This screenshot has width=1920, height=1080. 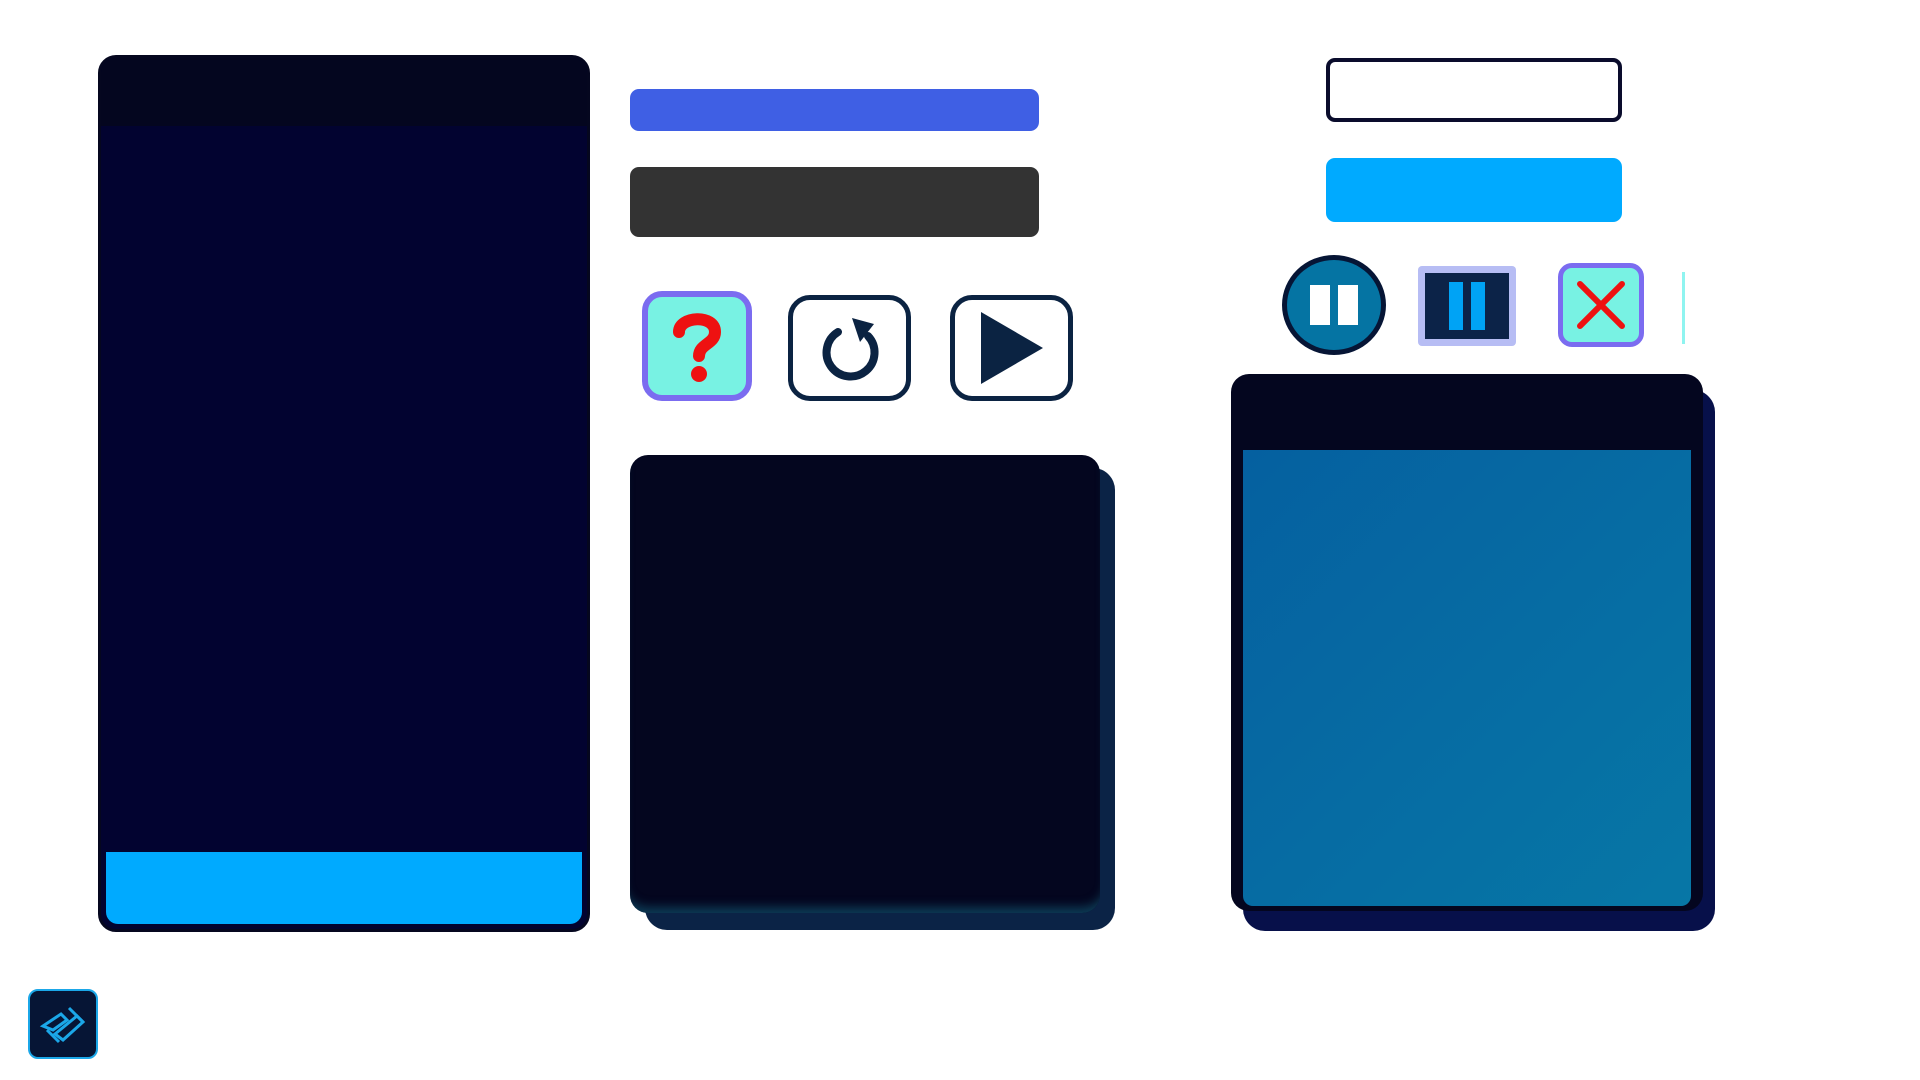 I want to click on play-icon, so click(x=1011, y=348).